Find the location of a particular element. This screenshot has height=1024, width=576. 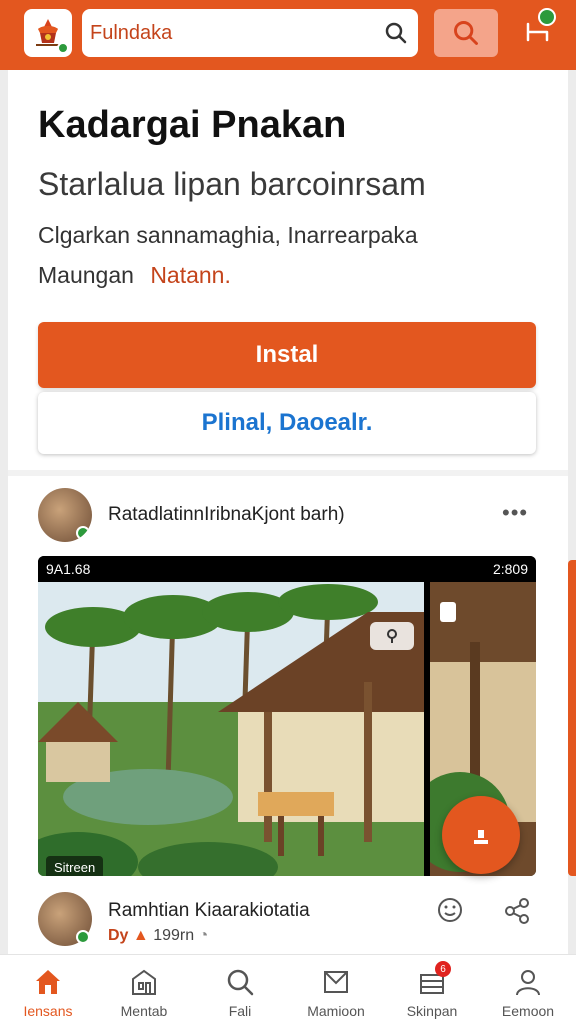

share-icon is located at coordinates (517, 911).